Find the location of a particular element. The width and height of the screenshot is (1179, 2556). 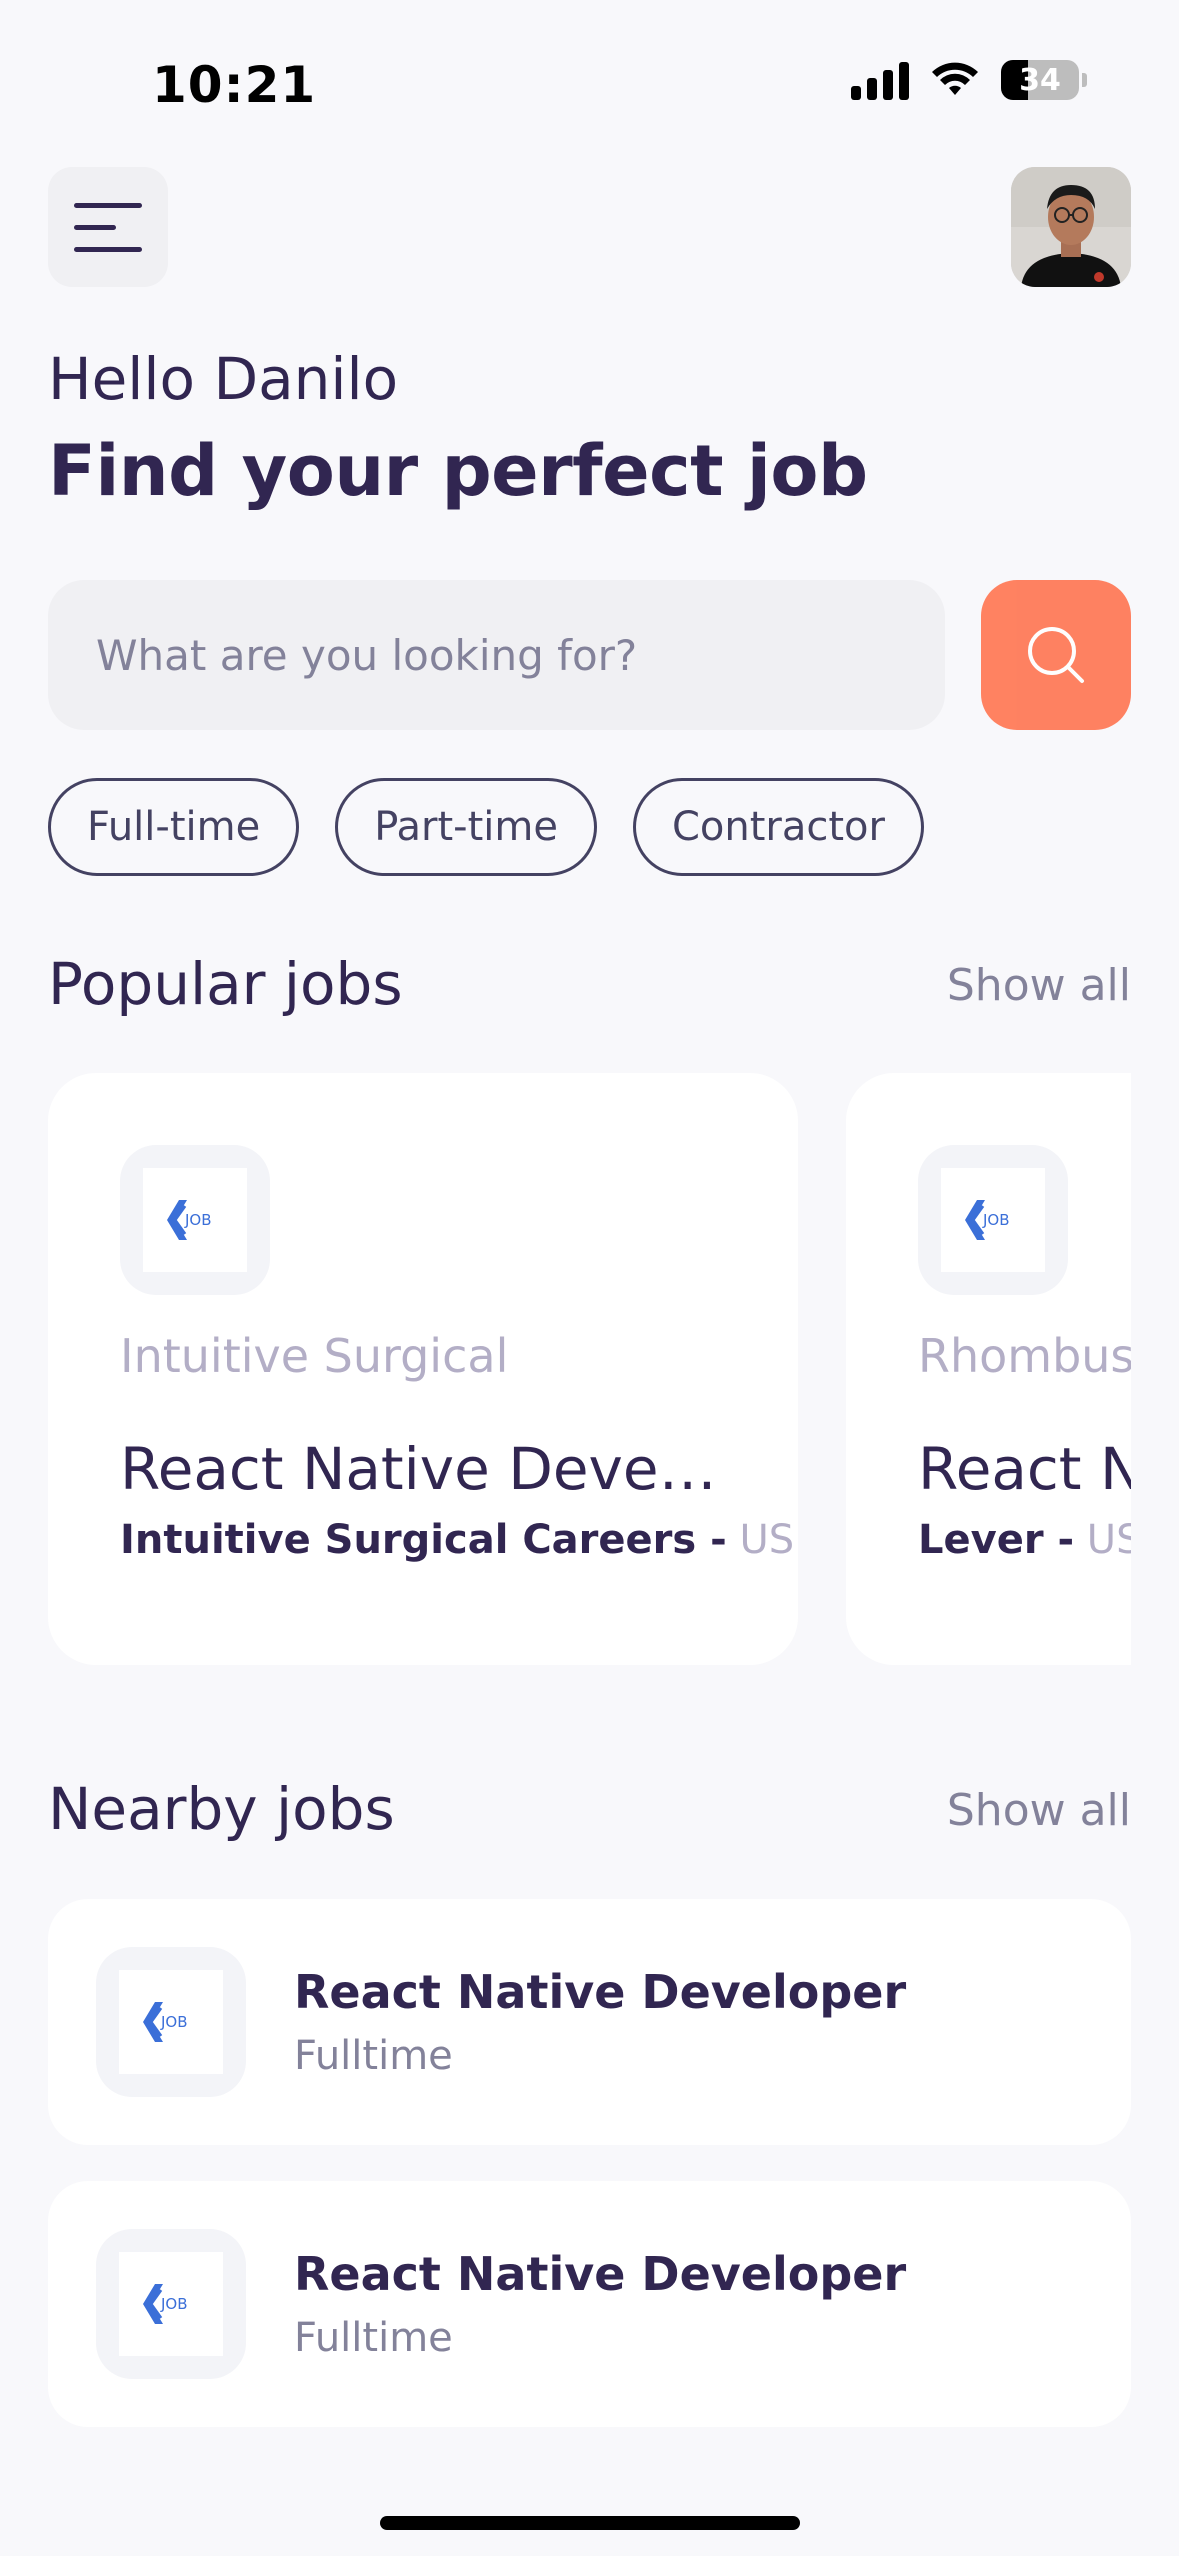

job-title: React N is located at coordinates (1024, 1469).